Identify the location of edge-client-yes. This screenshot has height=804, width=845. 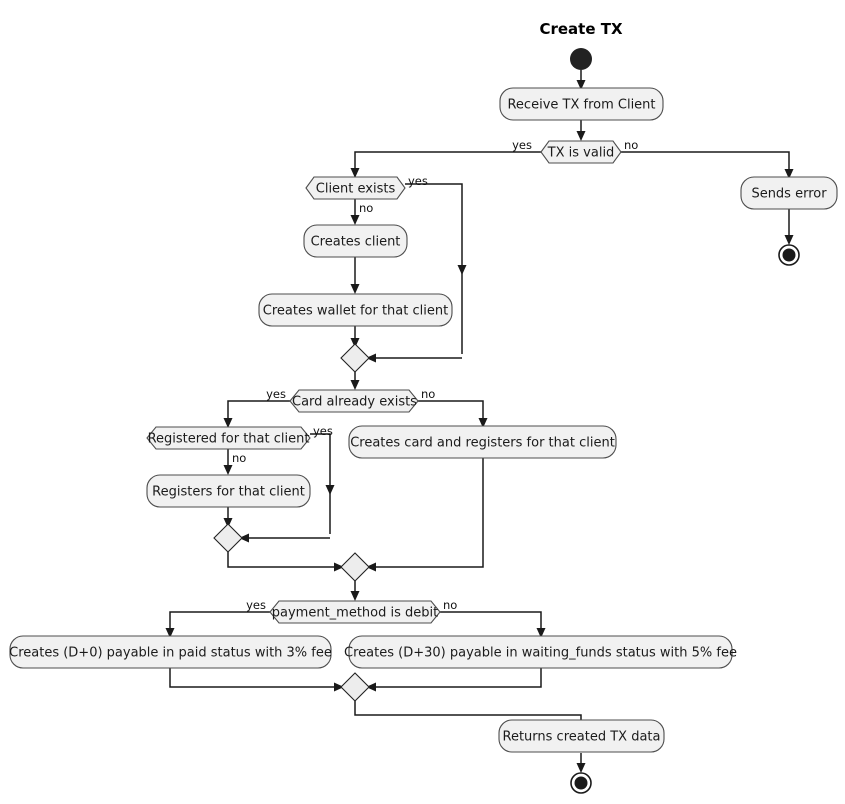
(434, 268).